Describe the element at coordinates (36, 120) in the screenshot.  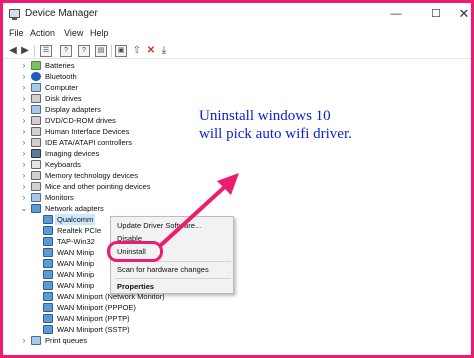
I see `dvd-icon` at that location.